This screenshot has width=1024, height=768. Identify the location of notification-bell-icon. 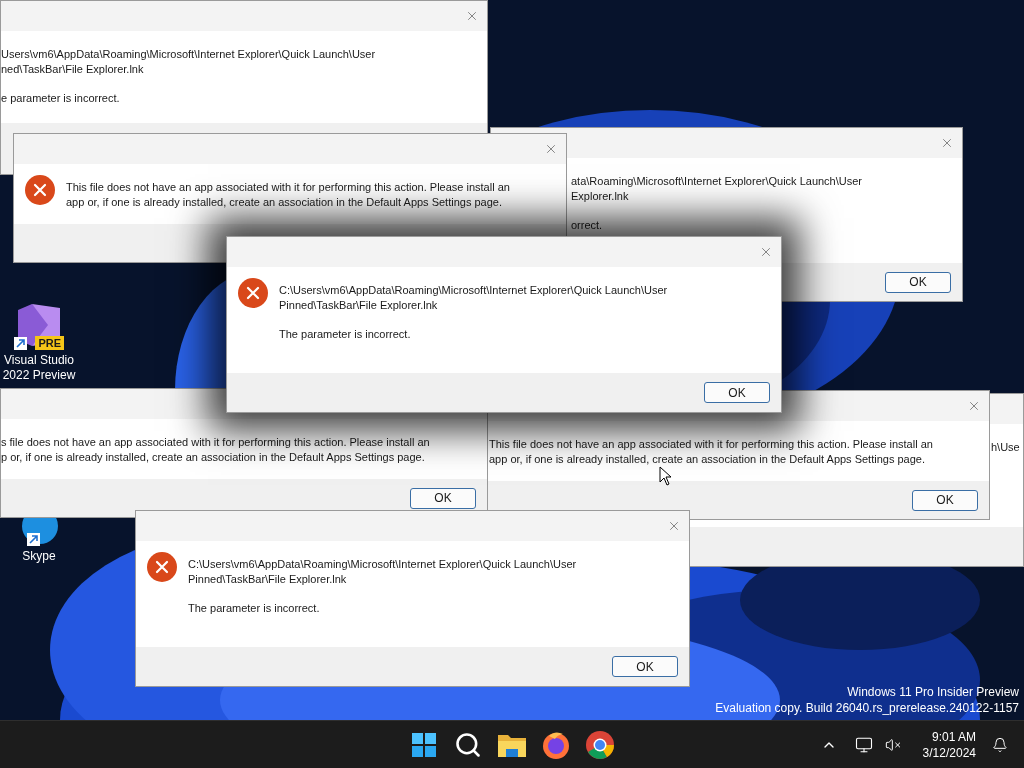
(1000, 744).